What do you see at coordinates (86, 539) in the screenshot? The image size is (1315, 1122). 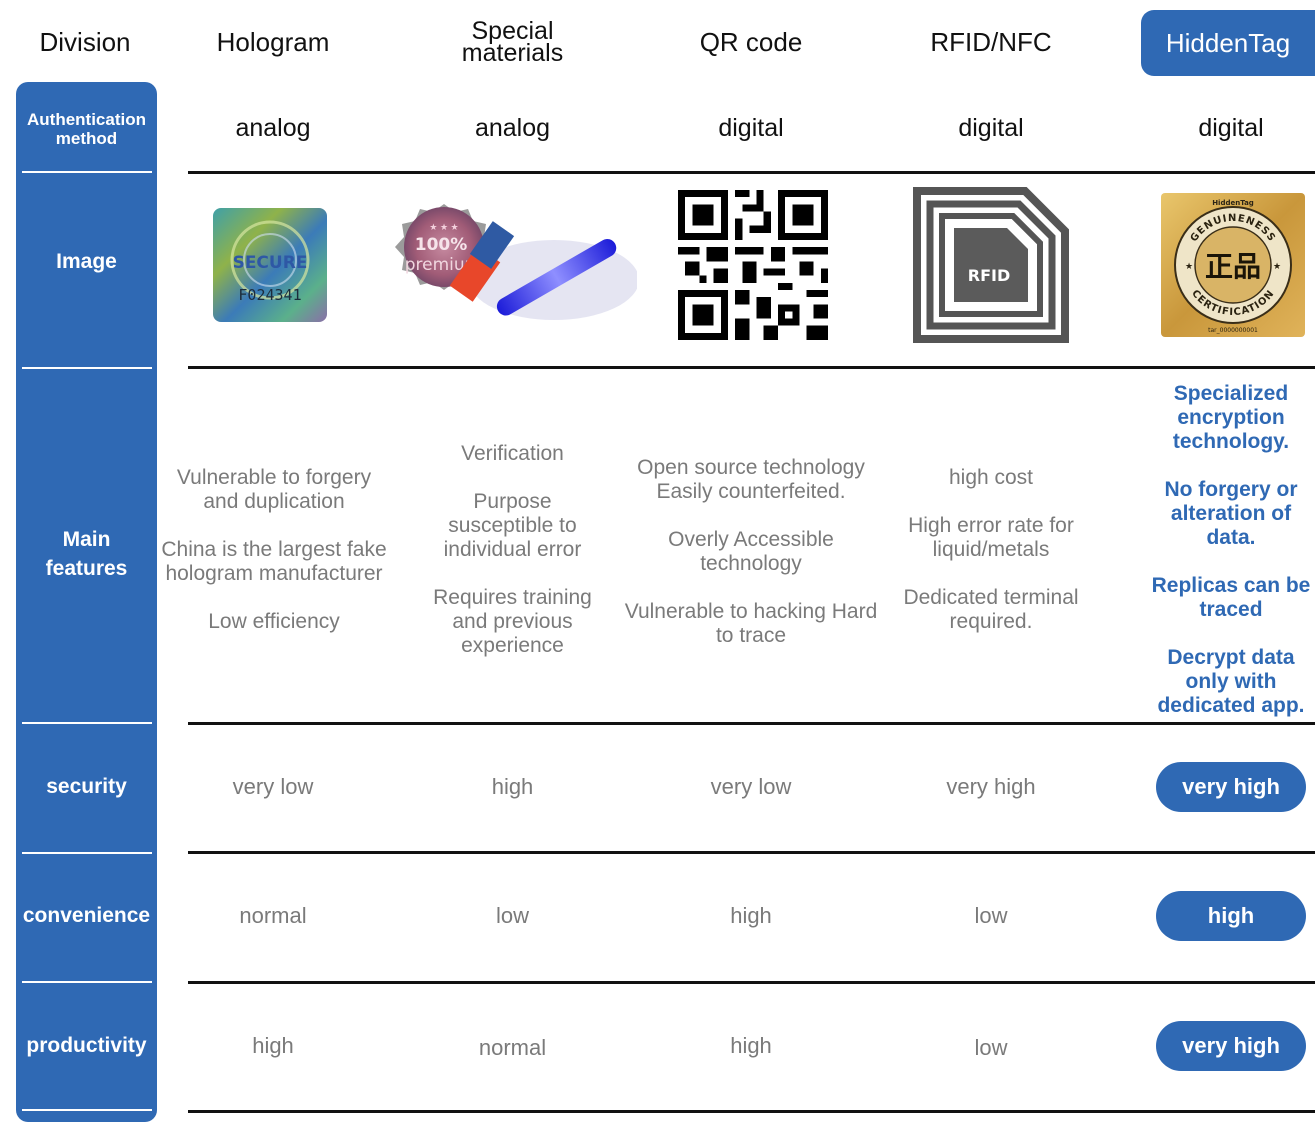 I see `main-label-line1: Main` at bounding box center [86, 539].